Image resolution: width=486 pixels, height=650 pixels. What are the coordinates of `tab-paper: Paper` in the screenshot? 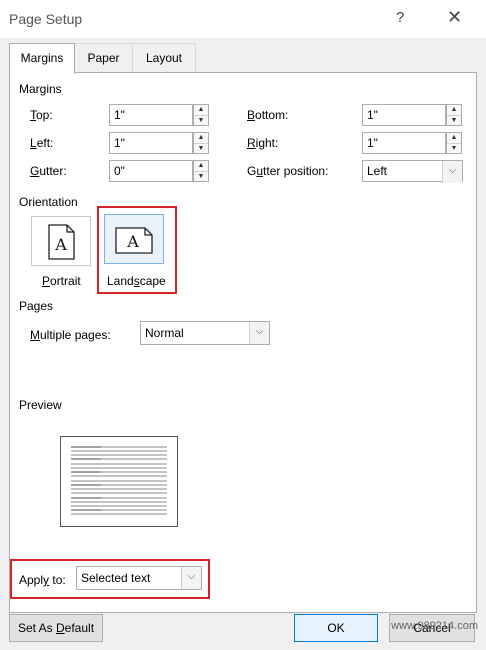 It's located at (103, 57).